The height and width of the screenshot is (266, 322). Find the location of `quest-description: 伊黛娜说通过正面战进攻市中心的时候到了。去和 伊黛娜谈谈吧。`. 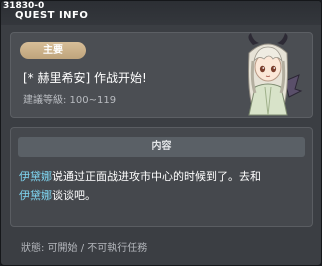

quest-description: 伊黛娜说通过正面战进攻市中心的时候到了。去和 伊黛娜谈谈吧。 is located at coordinates (164, 186).